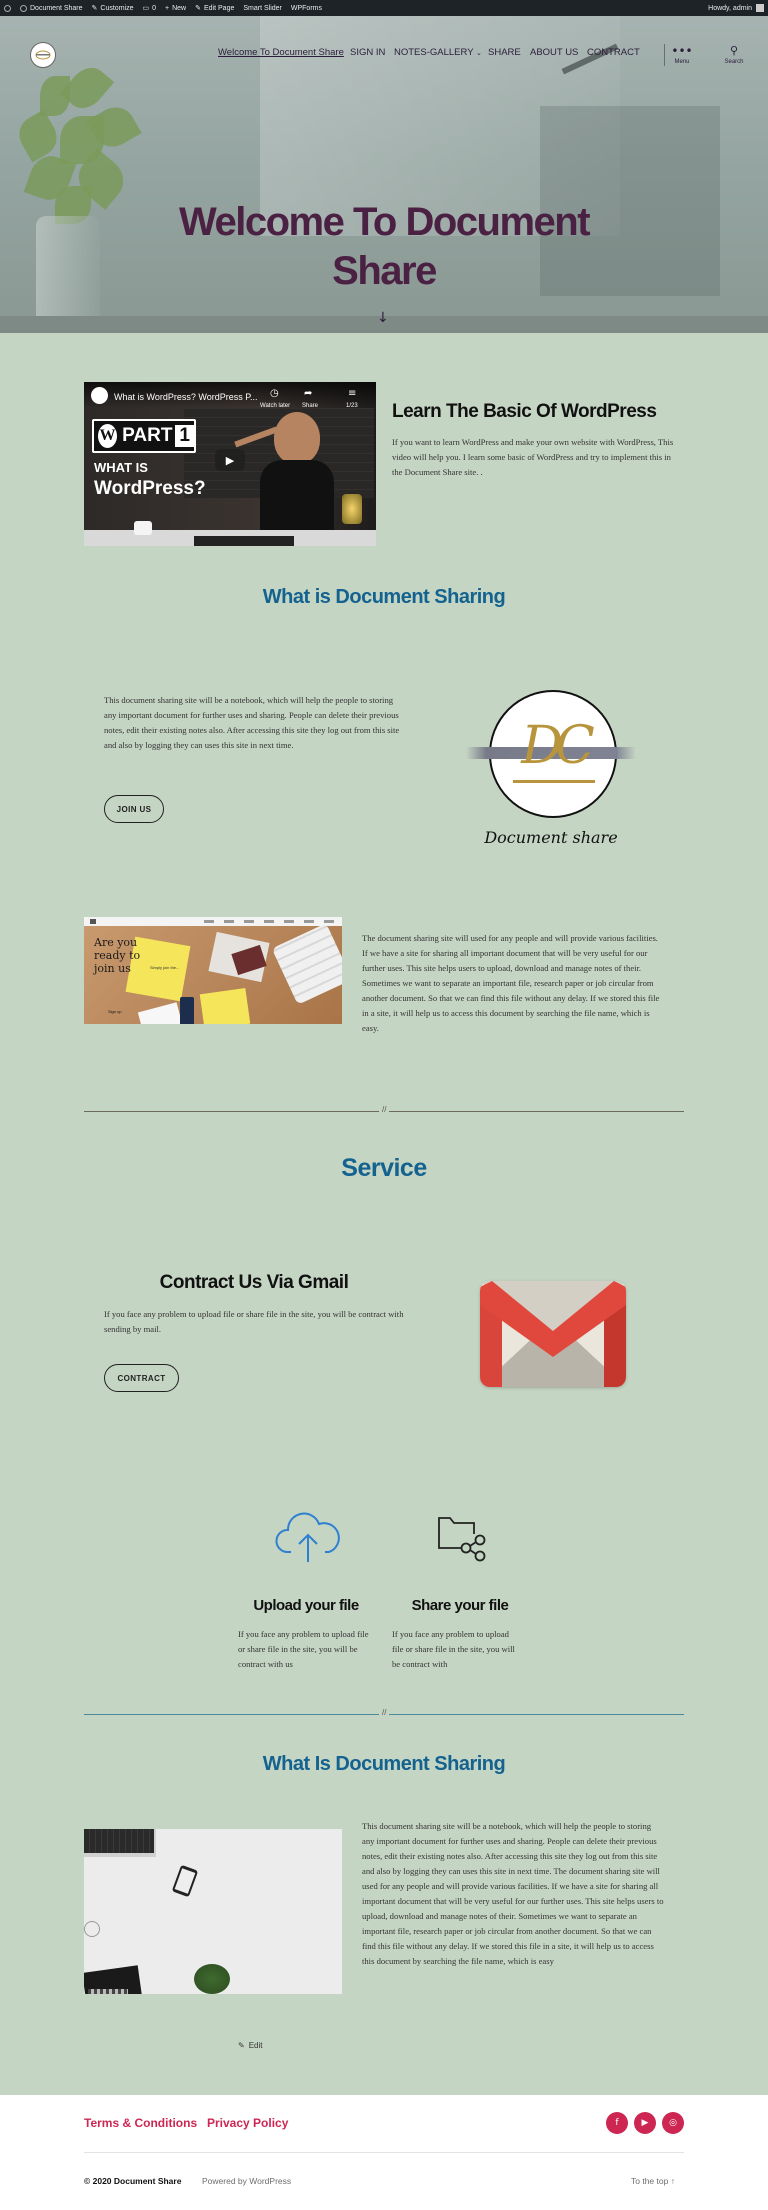 The height and width of the screenshot is (2210, 768). I want to click on page-title-line-1: Welcome To Document, so click(384, 222).